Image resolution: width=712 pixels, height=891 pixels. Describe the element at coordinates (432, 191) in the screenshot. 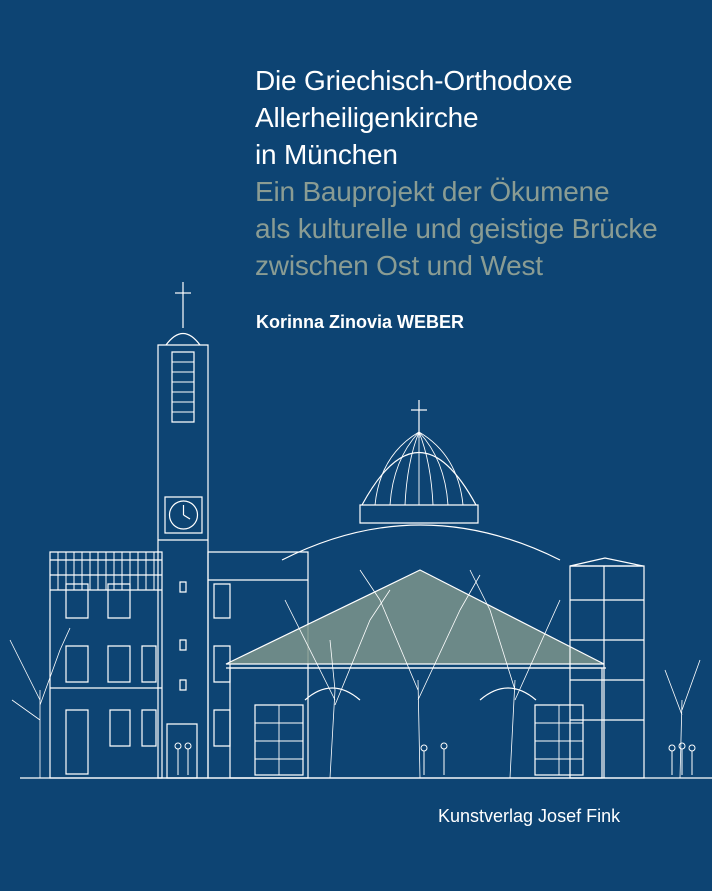

I see `subtitle-line-1: Ein Bauprojekt der Ökumene` at that location.